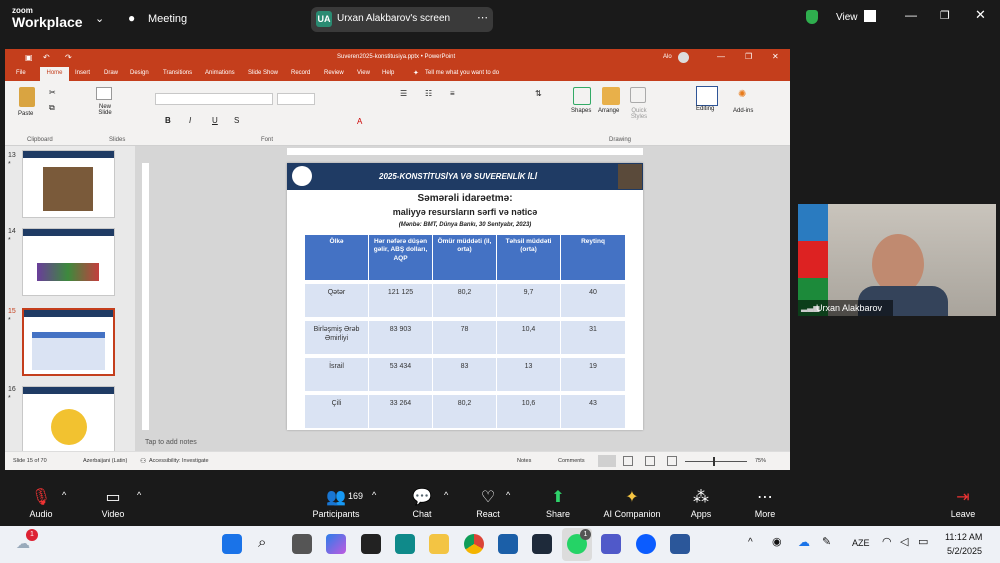 This screenshot has width=1000, height=563. I want to click on tab-design: Design, so click(139, 73).